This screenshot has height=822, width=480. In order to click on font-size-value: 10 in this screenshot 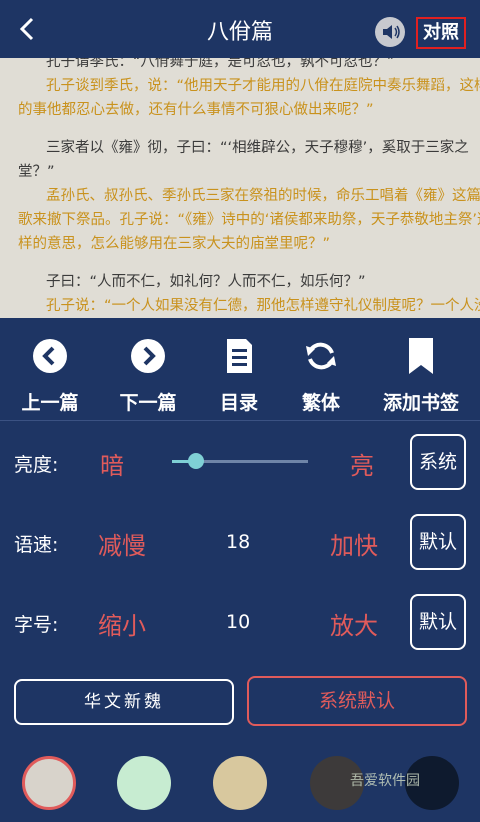, I will do `click(238, 622)`.